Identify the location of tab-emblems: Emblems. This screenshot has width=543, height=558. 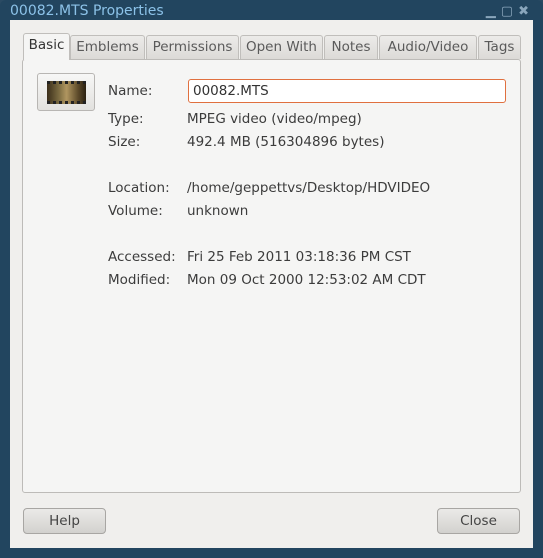
(107, 47).